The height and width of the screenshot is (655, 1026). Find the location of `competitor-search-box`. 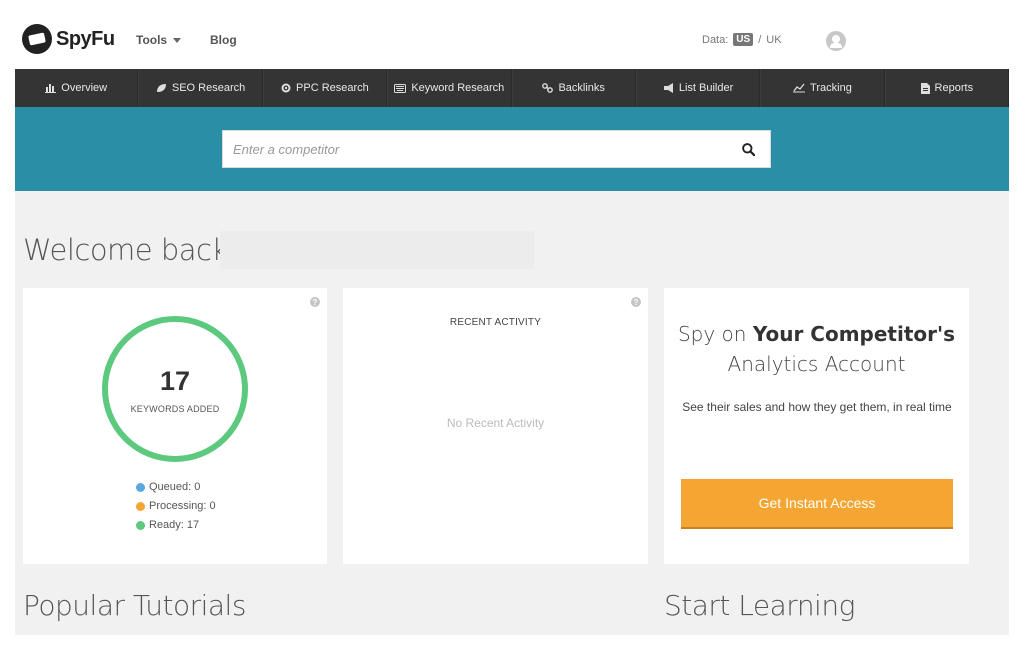

competitor-search-box is located at coordinates (496, 149).